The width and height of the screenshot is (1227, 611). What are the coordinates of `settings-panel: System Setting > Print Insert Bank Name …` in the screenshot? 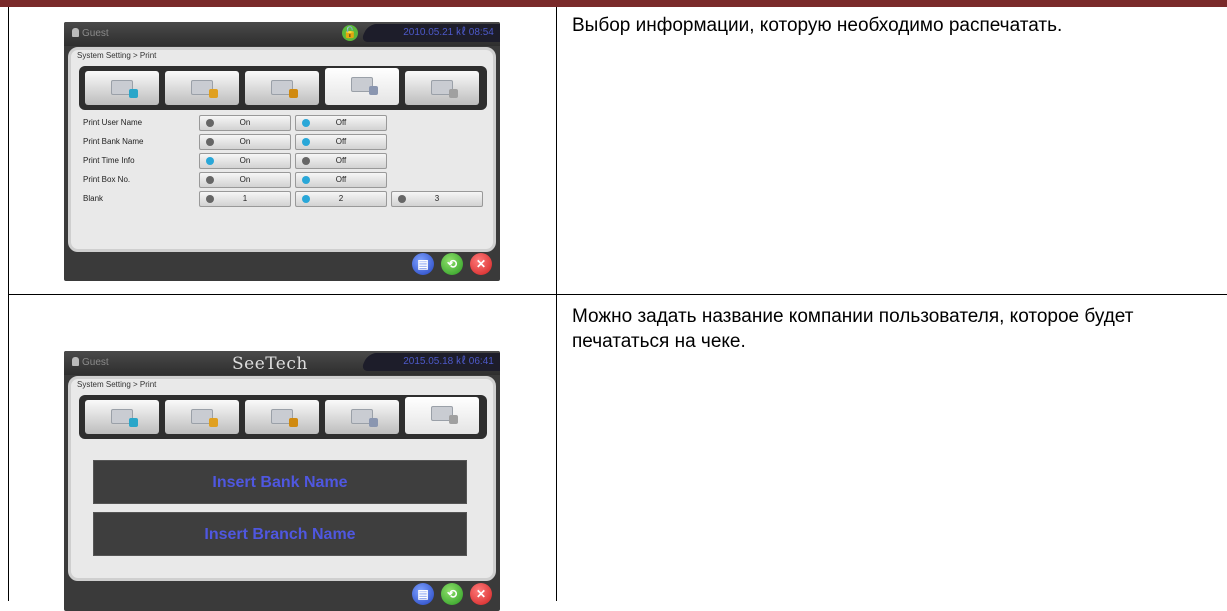 It's located at (282, 478).